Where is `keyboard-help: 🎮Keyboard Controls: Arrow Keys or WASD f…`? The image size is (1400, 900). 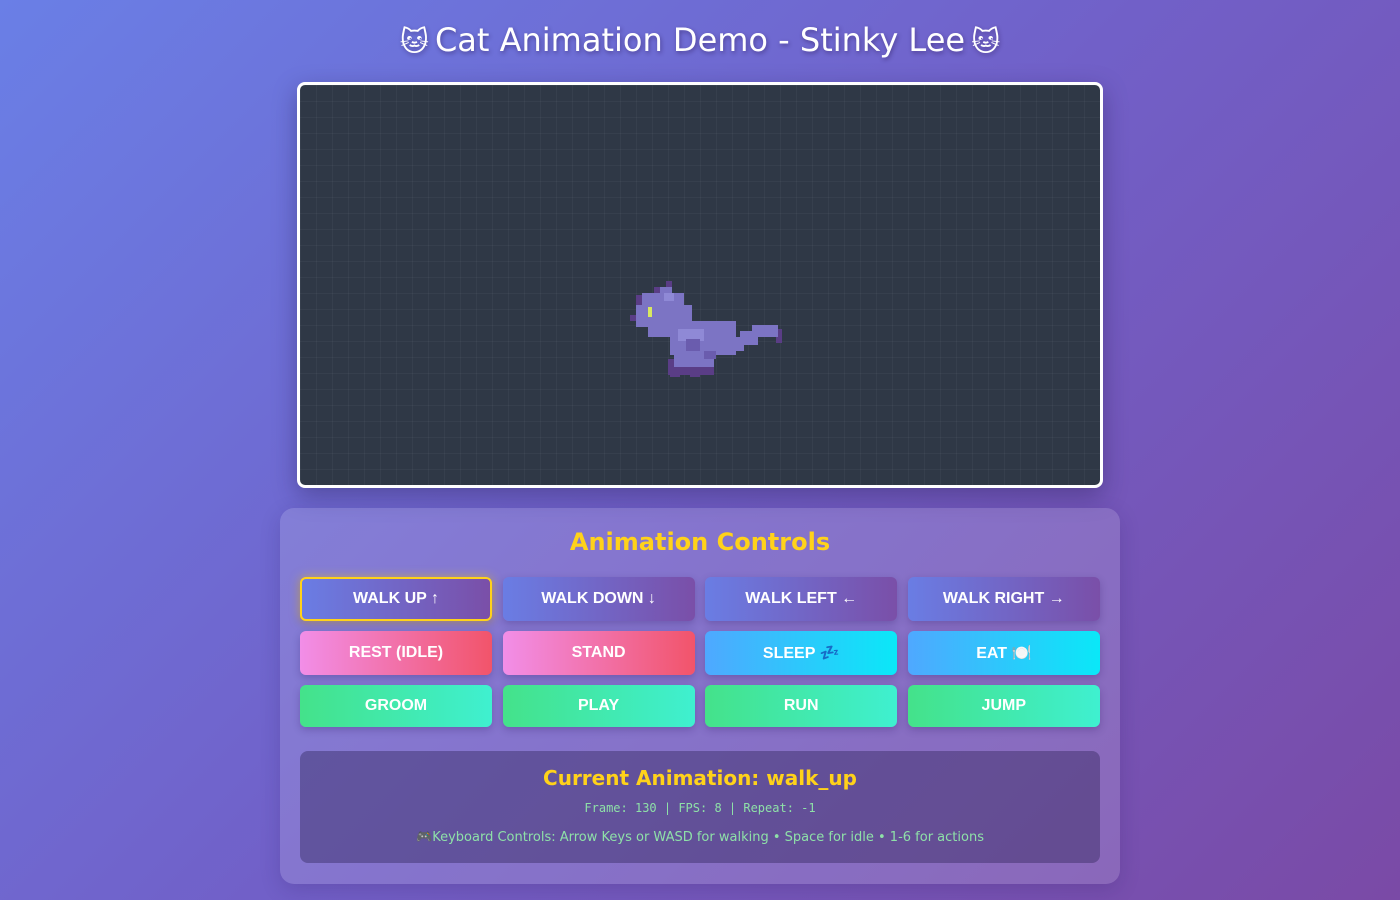 keyboard-help: 🎮Keyboard Controls: Arrow Keys or WASD f… is located at coordinates (700, 837).